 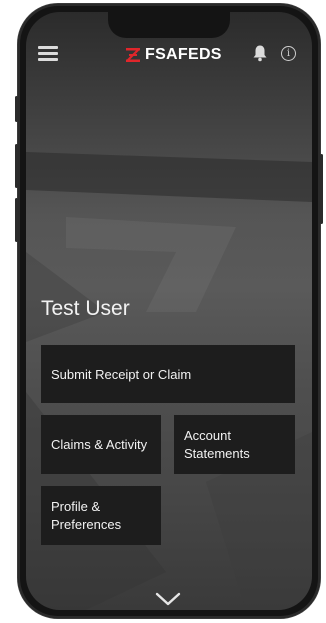 I want to click on phone-mute-switch, so click(x=16, y=109).